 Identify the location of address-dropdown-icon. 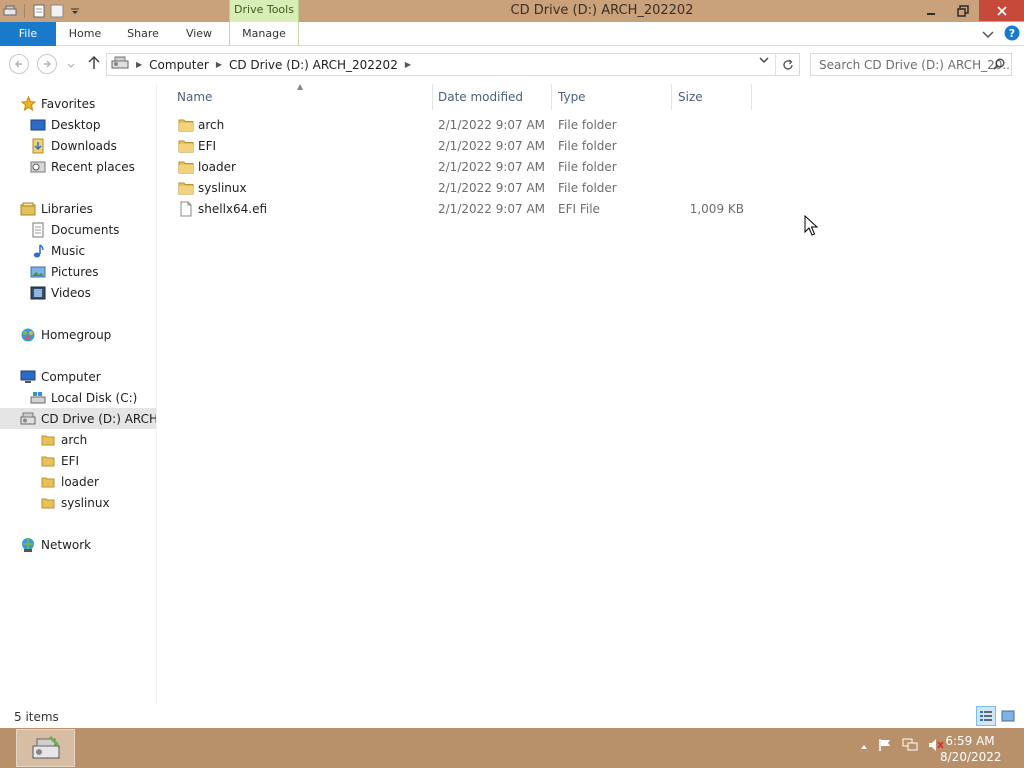
(764, 61).